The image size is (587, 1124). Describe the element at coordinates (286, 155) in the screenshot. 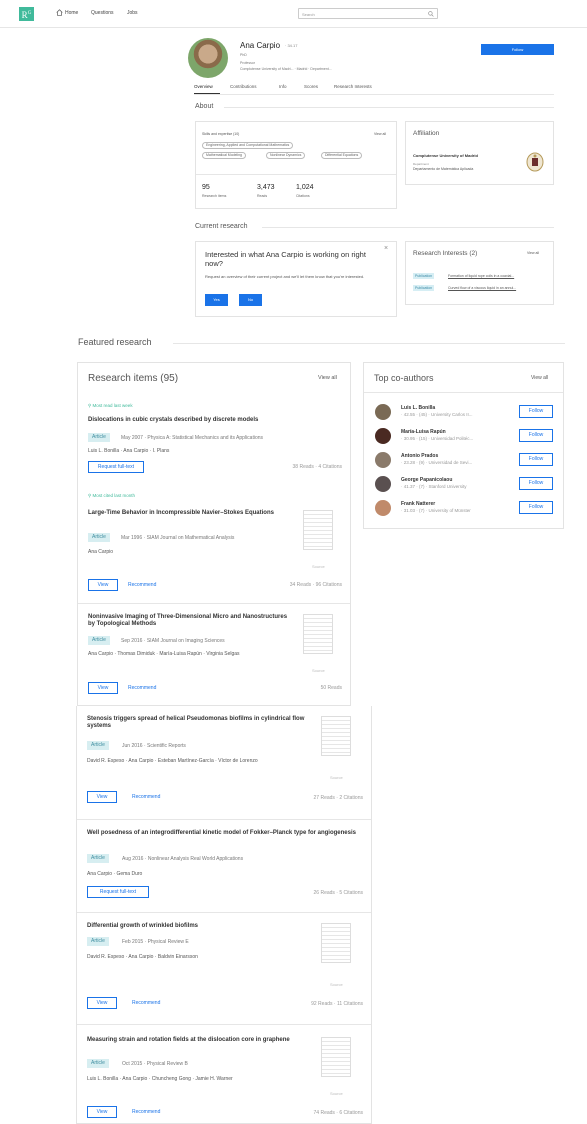

I see `skill-chip: Nonlinear Dynamics` at that location.